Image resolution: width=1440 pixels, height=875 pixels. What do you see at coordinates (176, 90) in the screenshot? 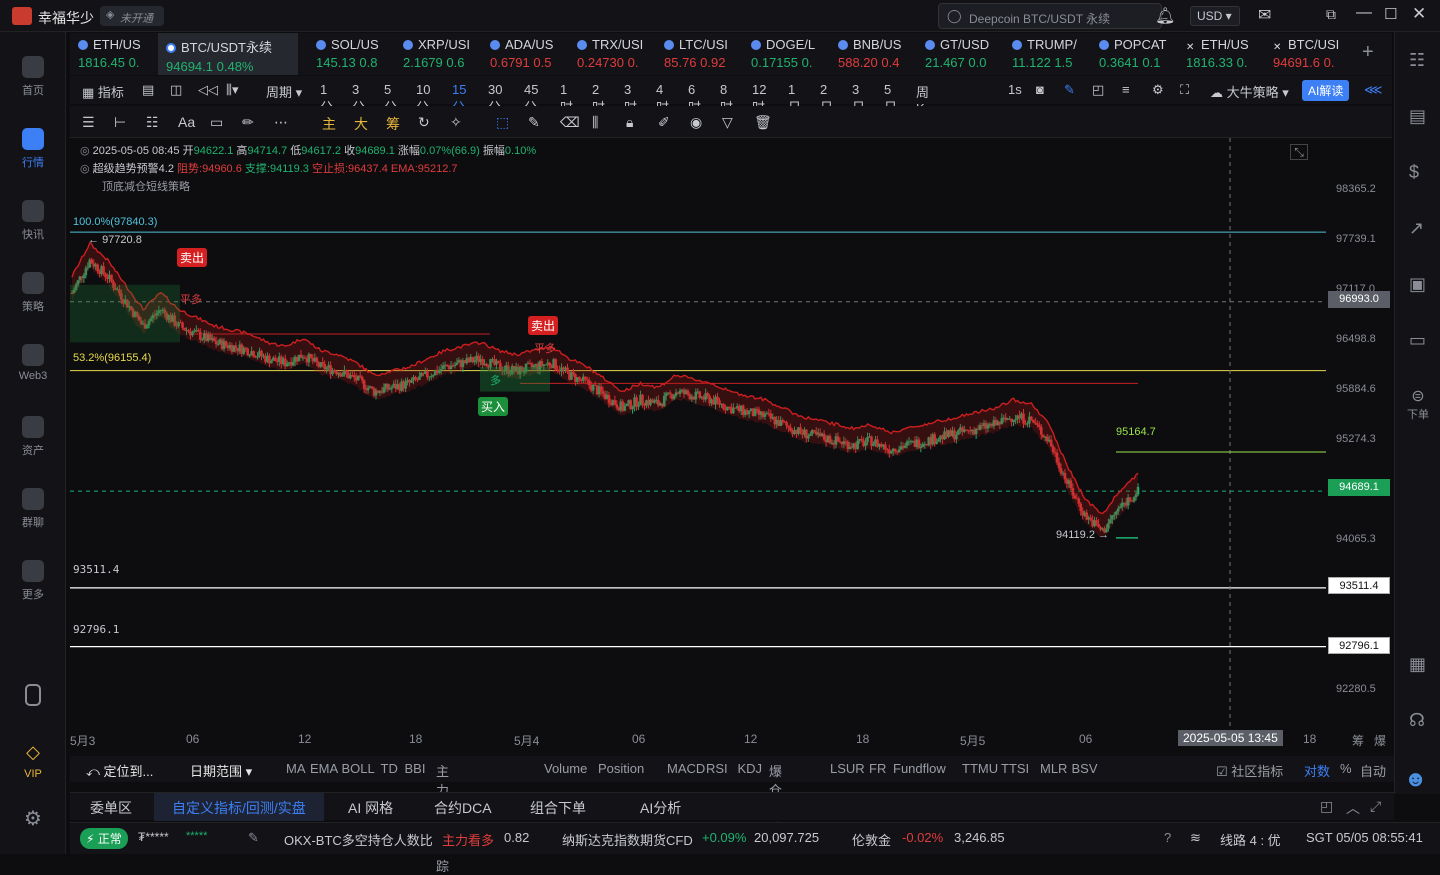
I see `layout-icon: ◫` at bounding box center [176, 90].